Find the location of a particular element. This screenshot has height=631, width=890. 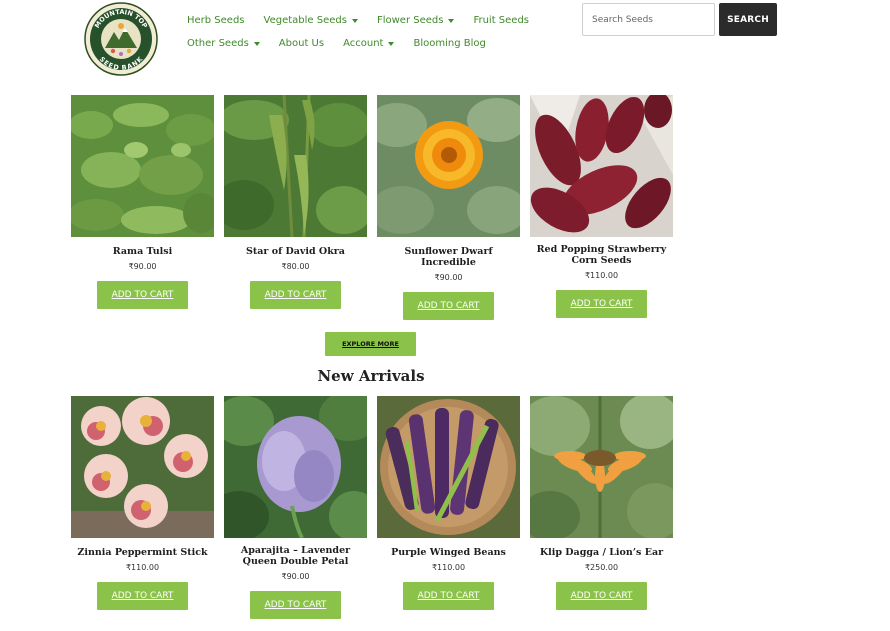

nav-fruit-seeds: Fruit Seeds is located at coordinates (501, 20).